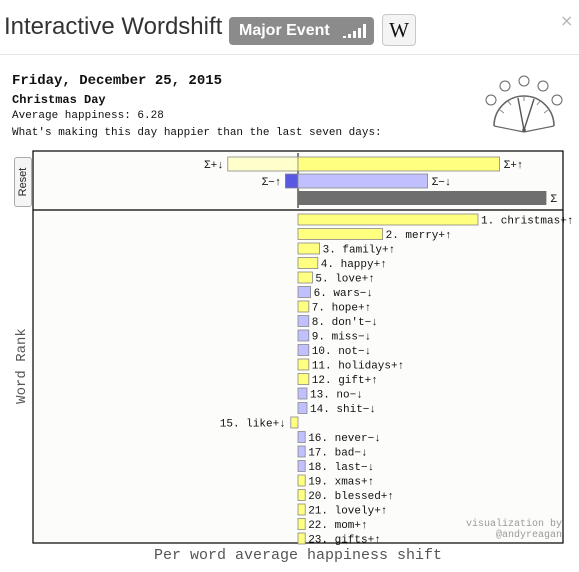  Describe the element at coordinates (344, 541) in the screenshot. I see `word-label-23: 23. gifts+↑` at that location.